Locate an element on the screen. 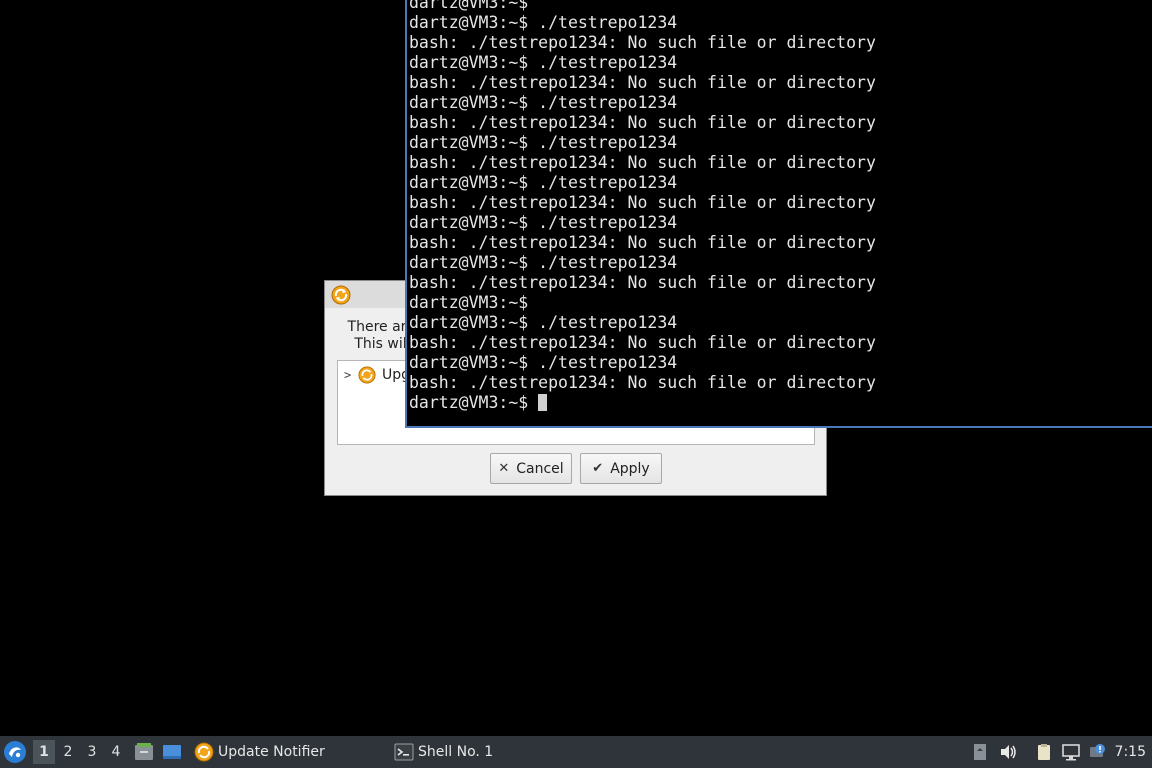 This screenshot has height=768, width=1152. workspace-1: 1 is located at coordinates (44, 752).